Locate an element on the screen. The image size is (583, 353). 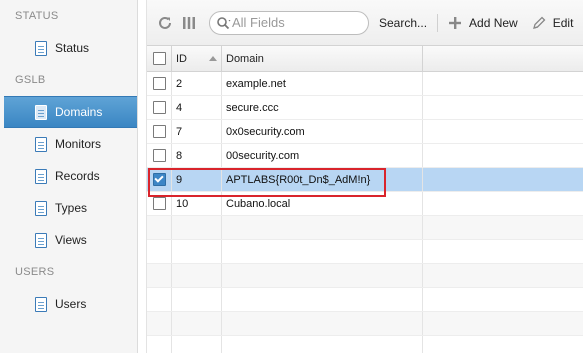
table-row: 8 00security.com is located at coordinates (365, 156).